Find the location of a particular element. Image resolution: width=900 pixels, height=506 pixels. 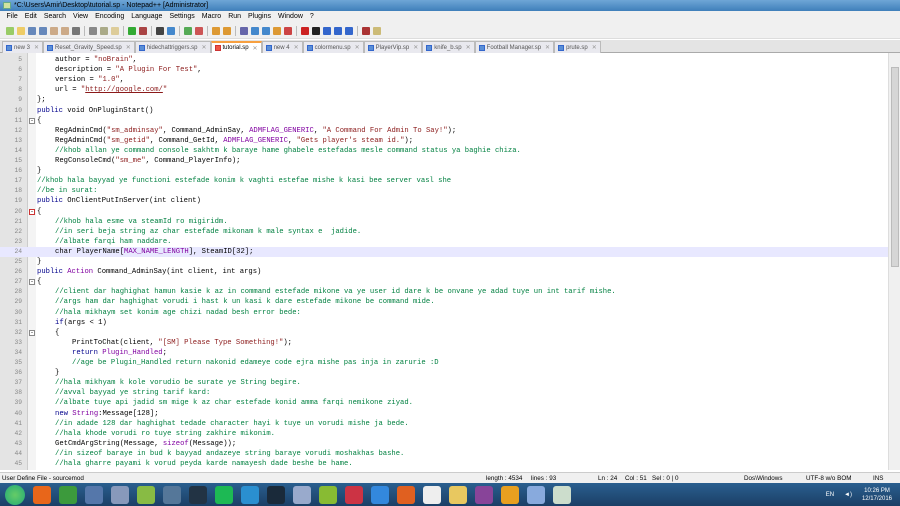

tab-knife_b-sp: knife_b.sp ✕ is located at coordinates (448, 47).